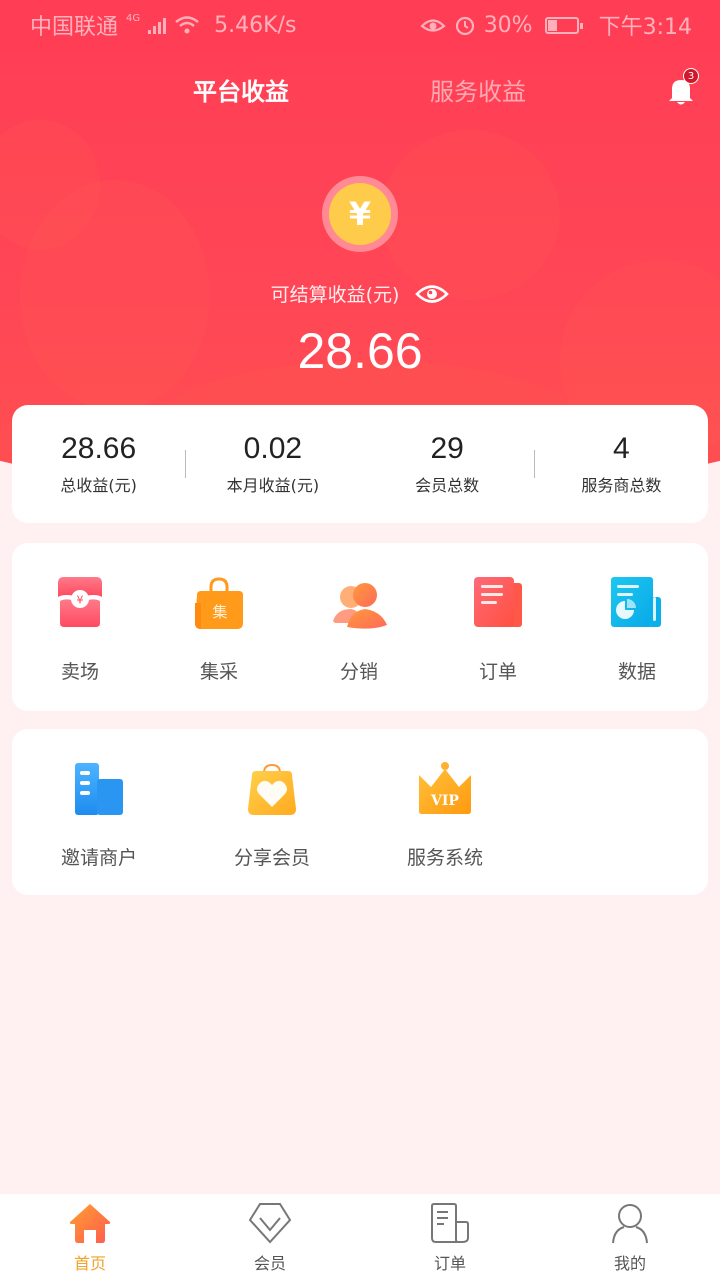 The width and height of the screenshot is (720, 1280). I want to click on settle-label: 可结算收益(元), so click(335, 295).